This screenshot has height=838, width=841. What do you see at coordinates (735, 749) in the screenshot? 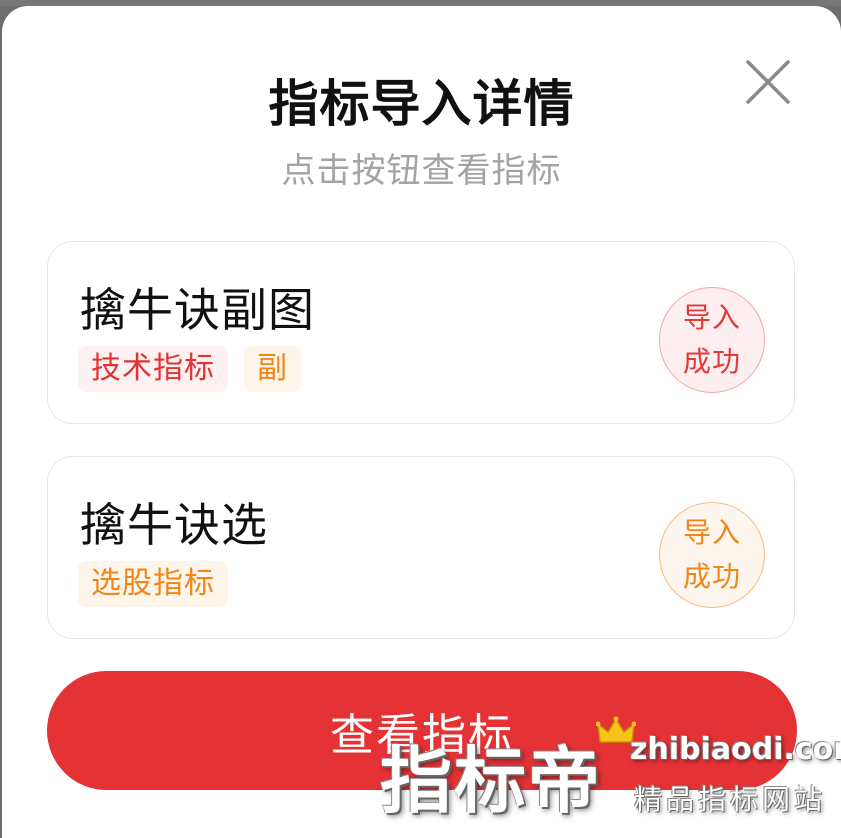
I see `watermark-domain: zhibiaodi.com` at bounding box center [735, 749].